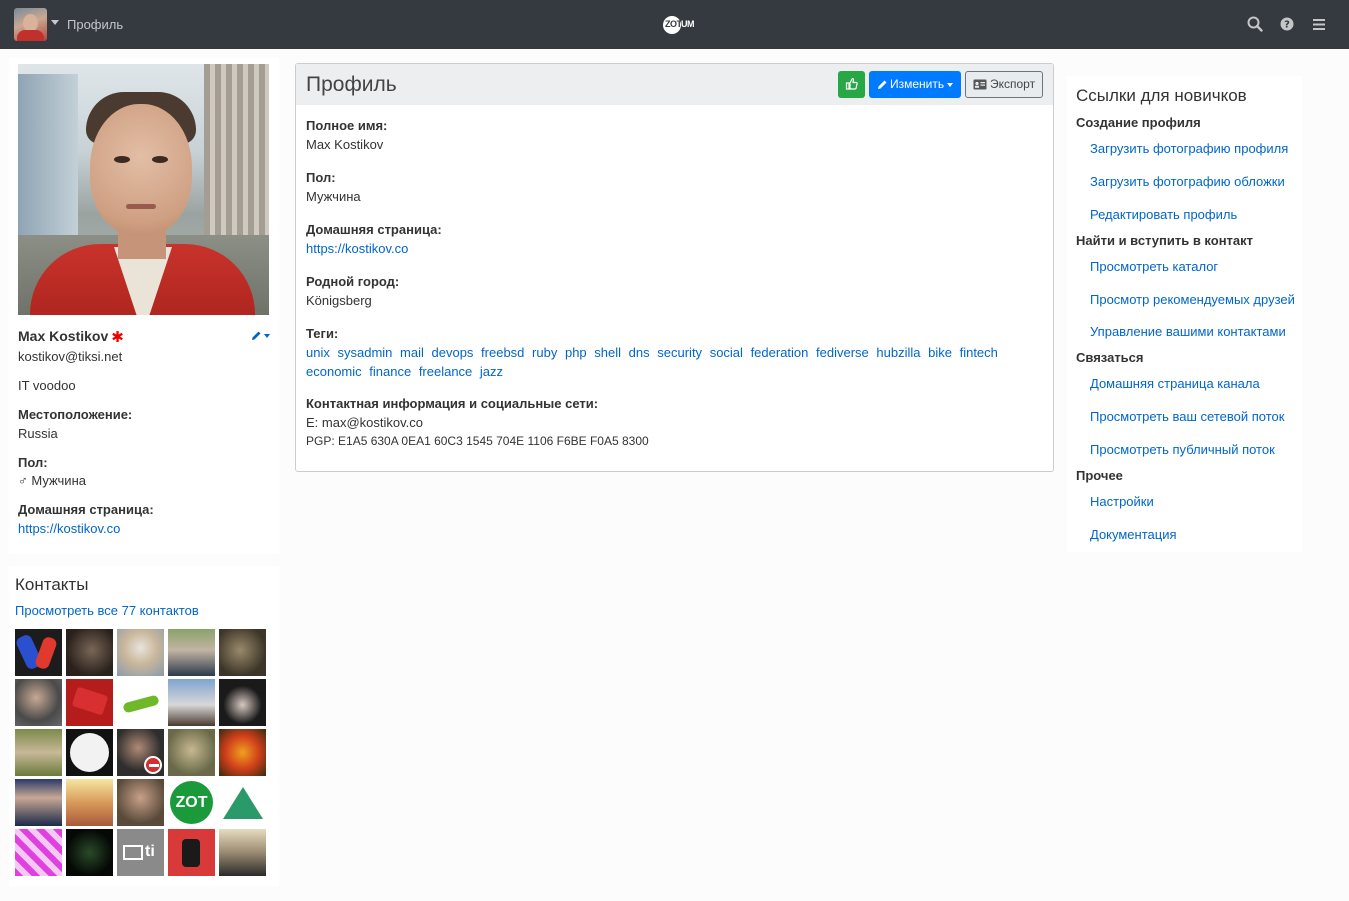  What do you see at coordinates (445, 371) in the screenshot?
I see `tag-link: freelance` at bounding box center [445, 371].